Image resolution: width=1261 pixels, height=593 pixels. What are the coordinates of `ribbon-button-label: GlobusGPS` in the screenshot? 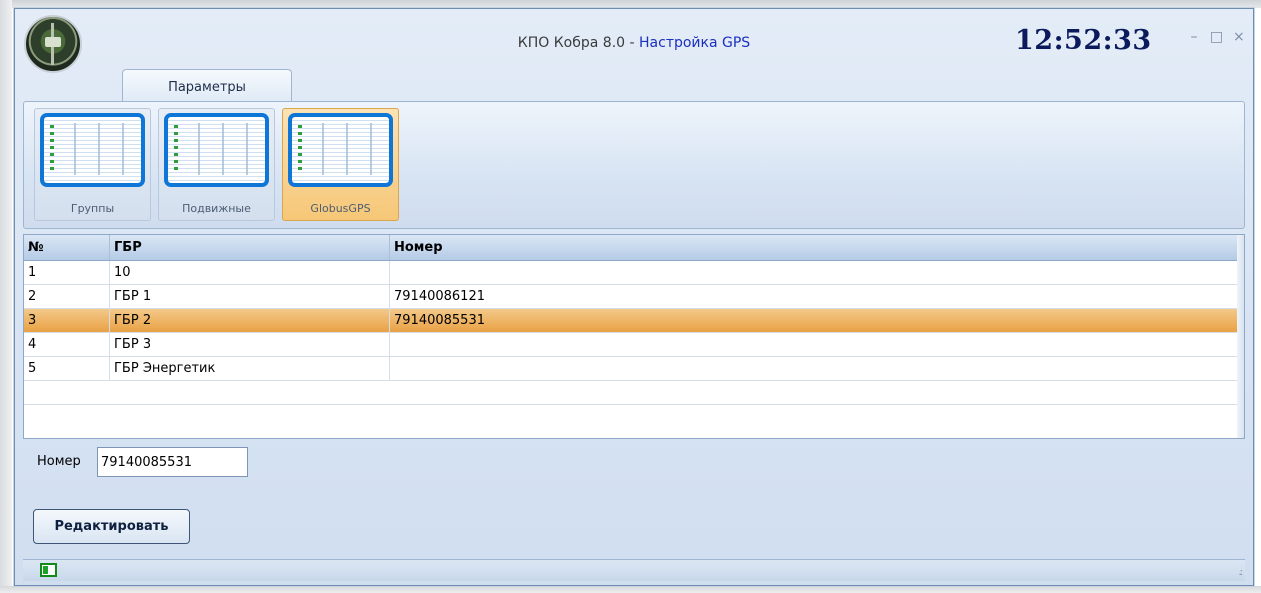 It's located at (340, 208).